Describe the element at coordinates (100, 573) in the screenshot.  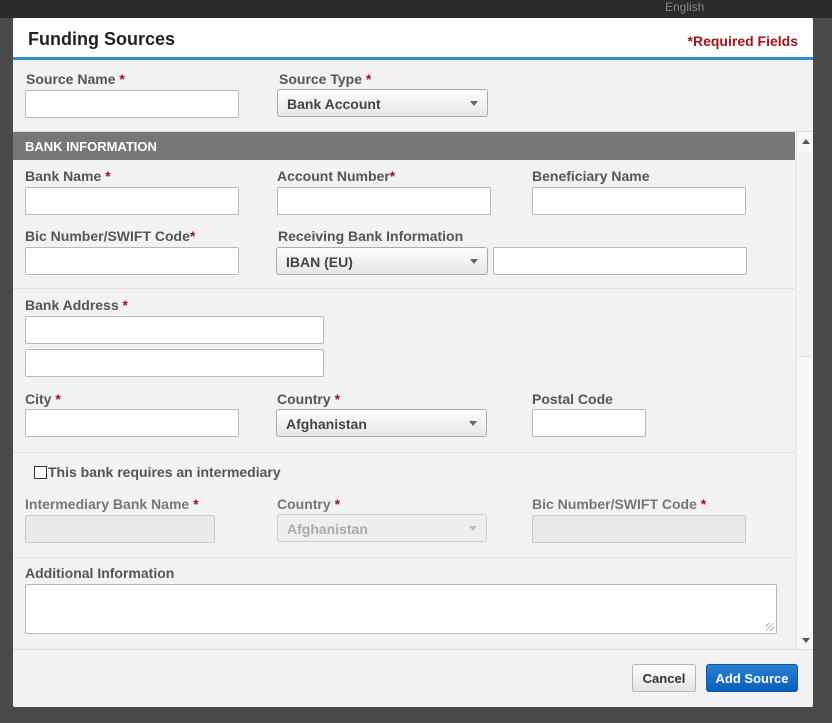
I see `additional-information-label: Additional Information` at that location.